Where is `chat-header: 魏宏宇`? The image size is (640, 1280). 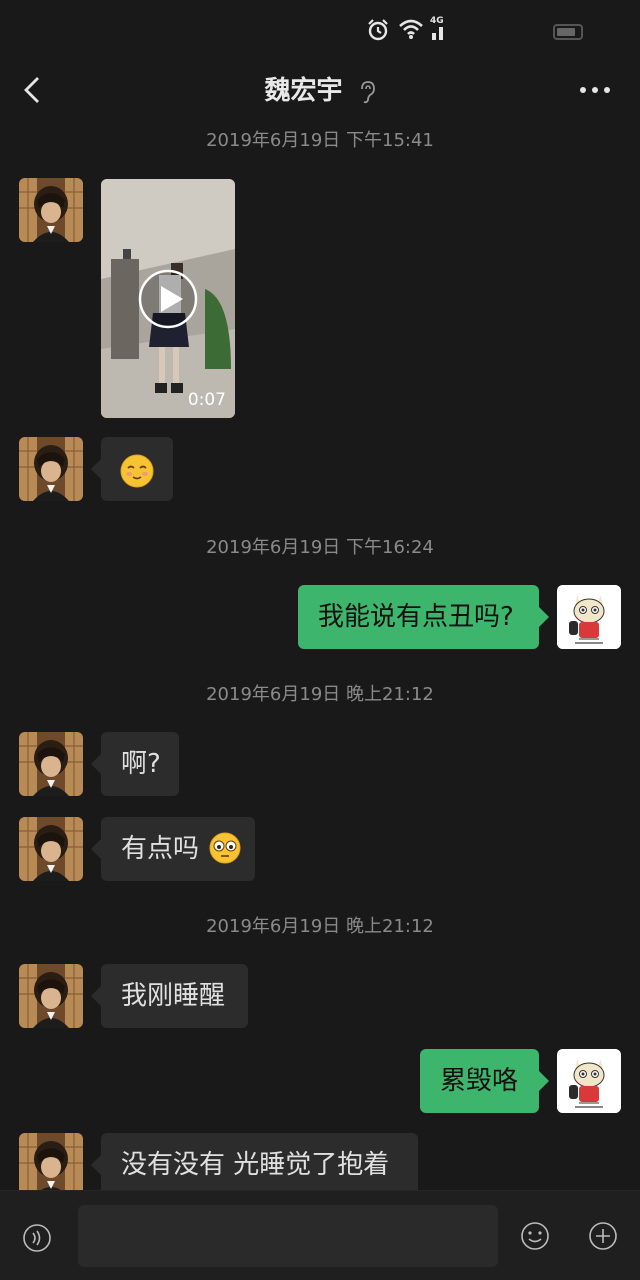
chat-header: 魏宏宇 is located at coordinates (320, 90).